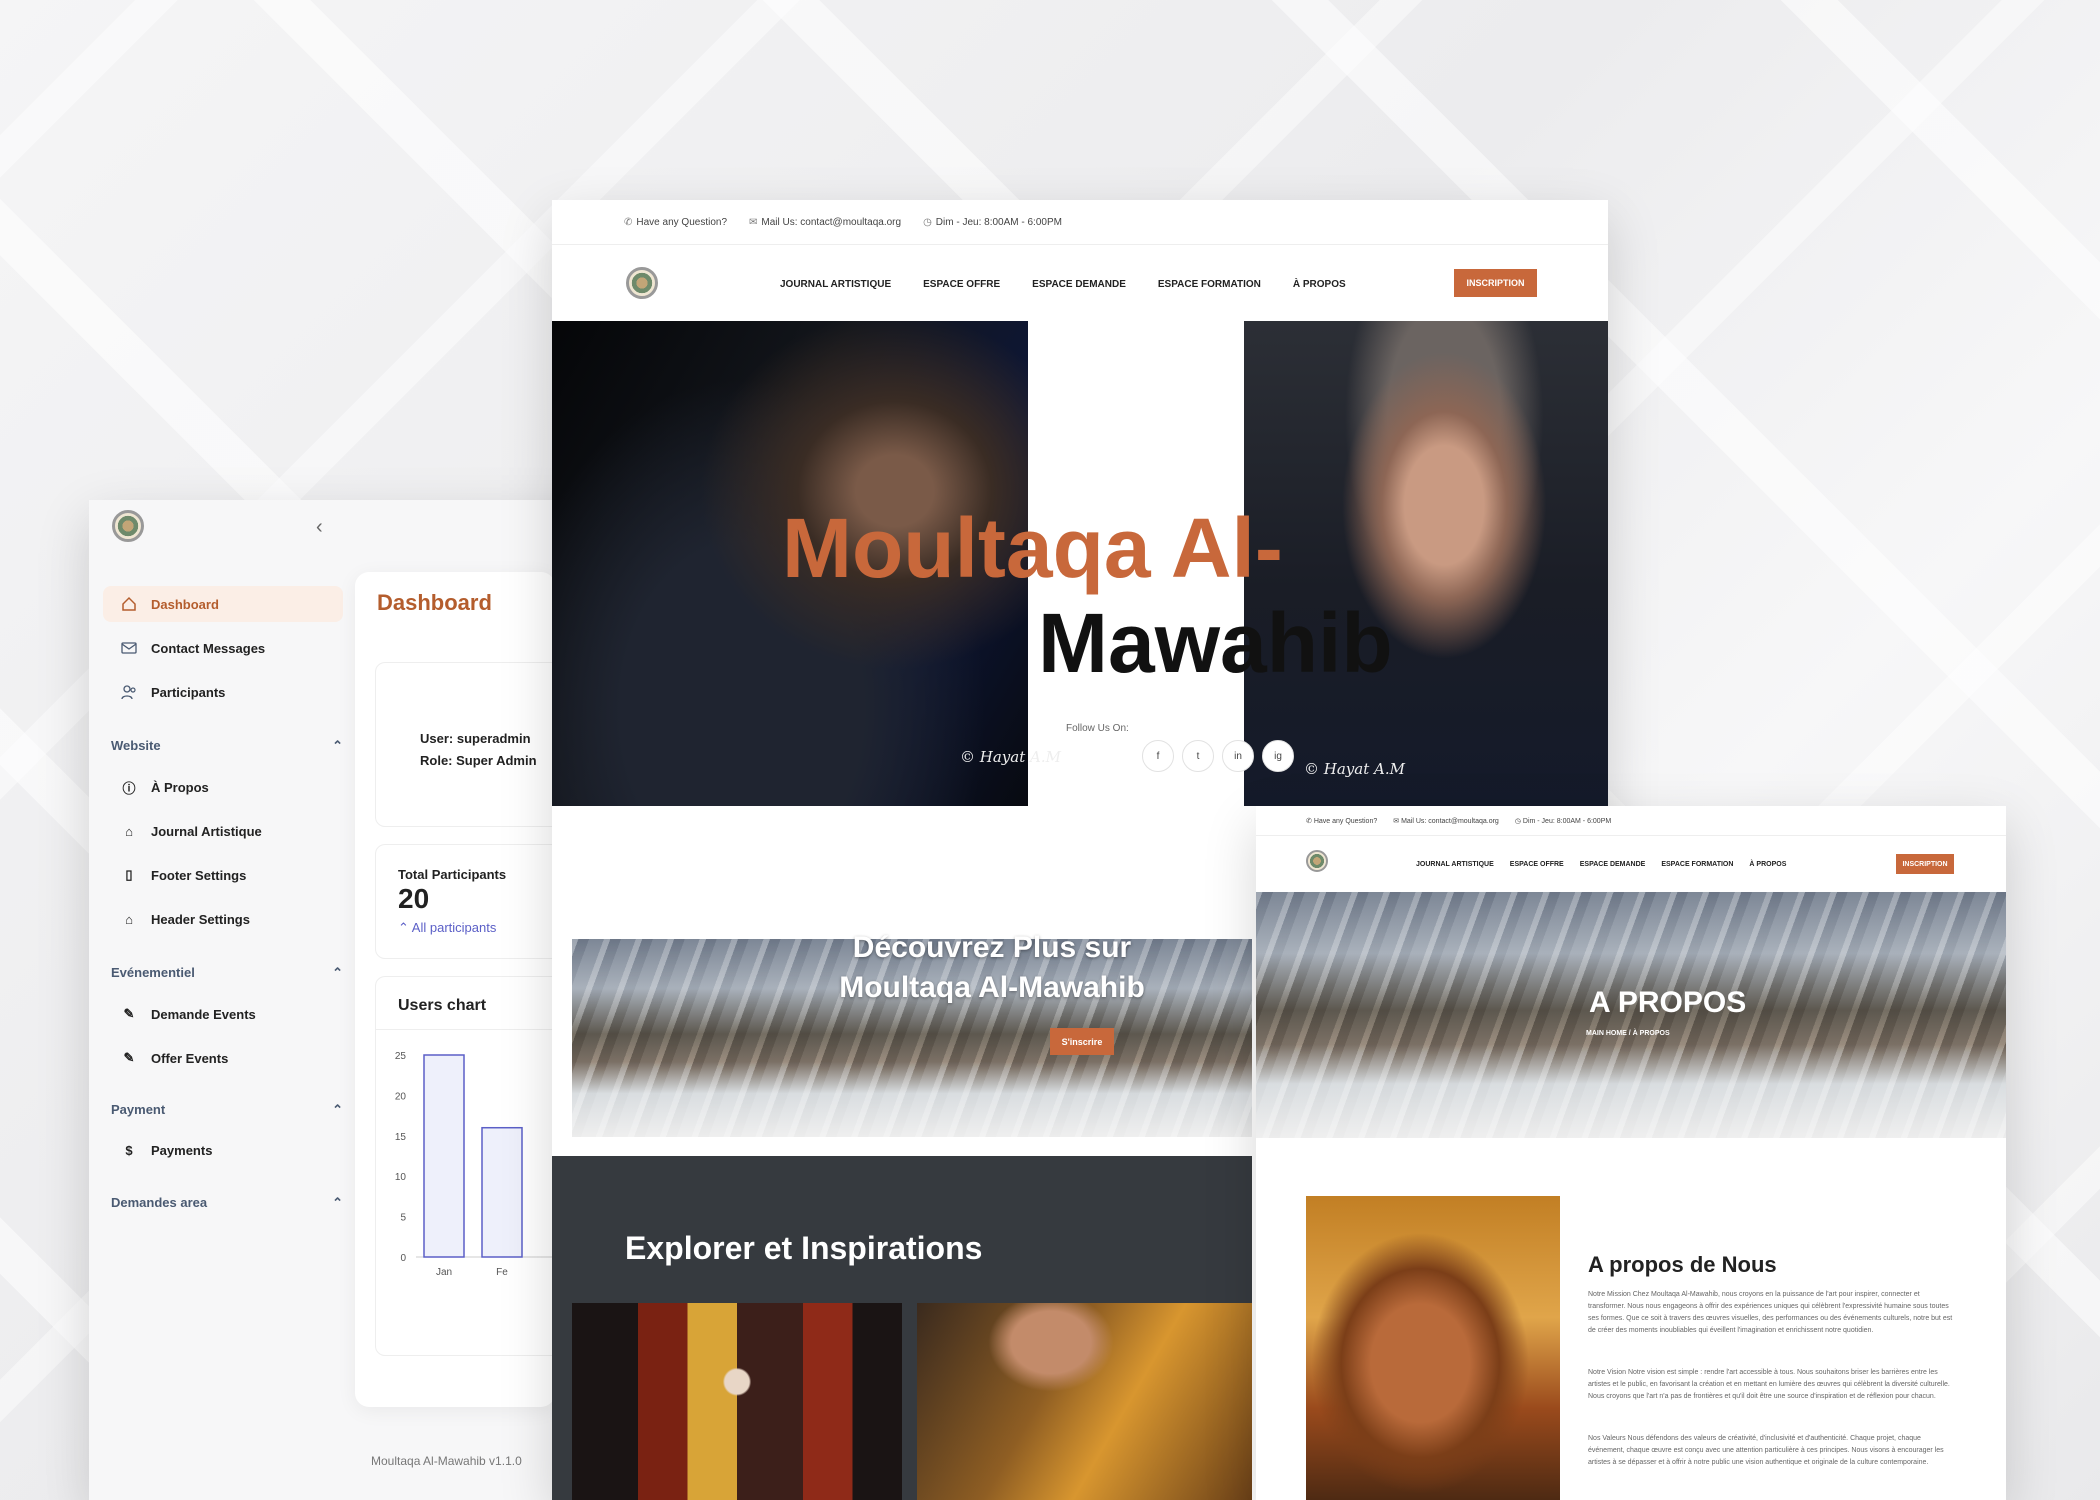  What do you see at coordinates (465, 1029) in the screenshot?
I see `divider` at bounding box center [465, 1029].